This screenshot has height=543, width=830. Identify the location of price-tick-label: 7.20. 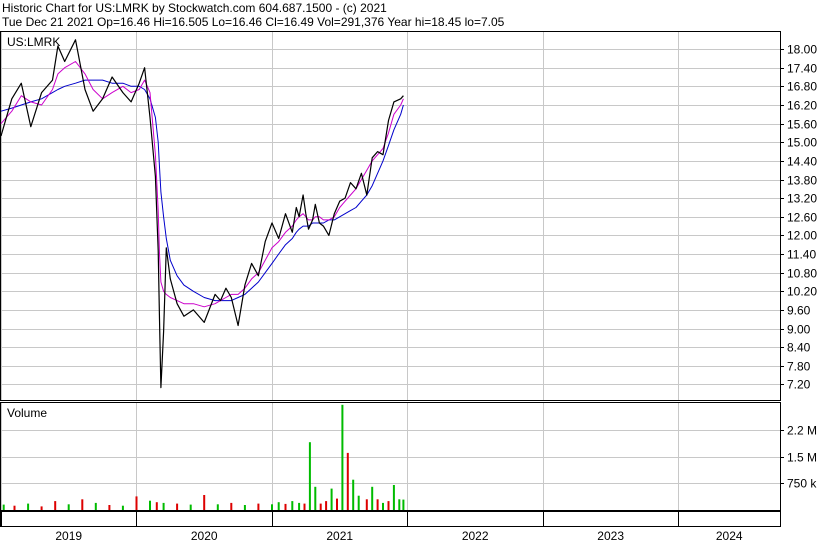
(799, 385).